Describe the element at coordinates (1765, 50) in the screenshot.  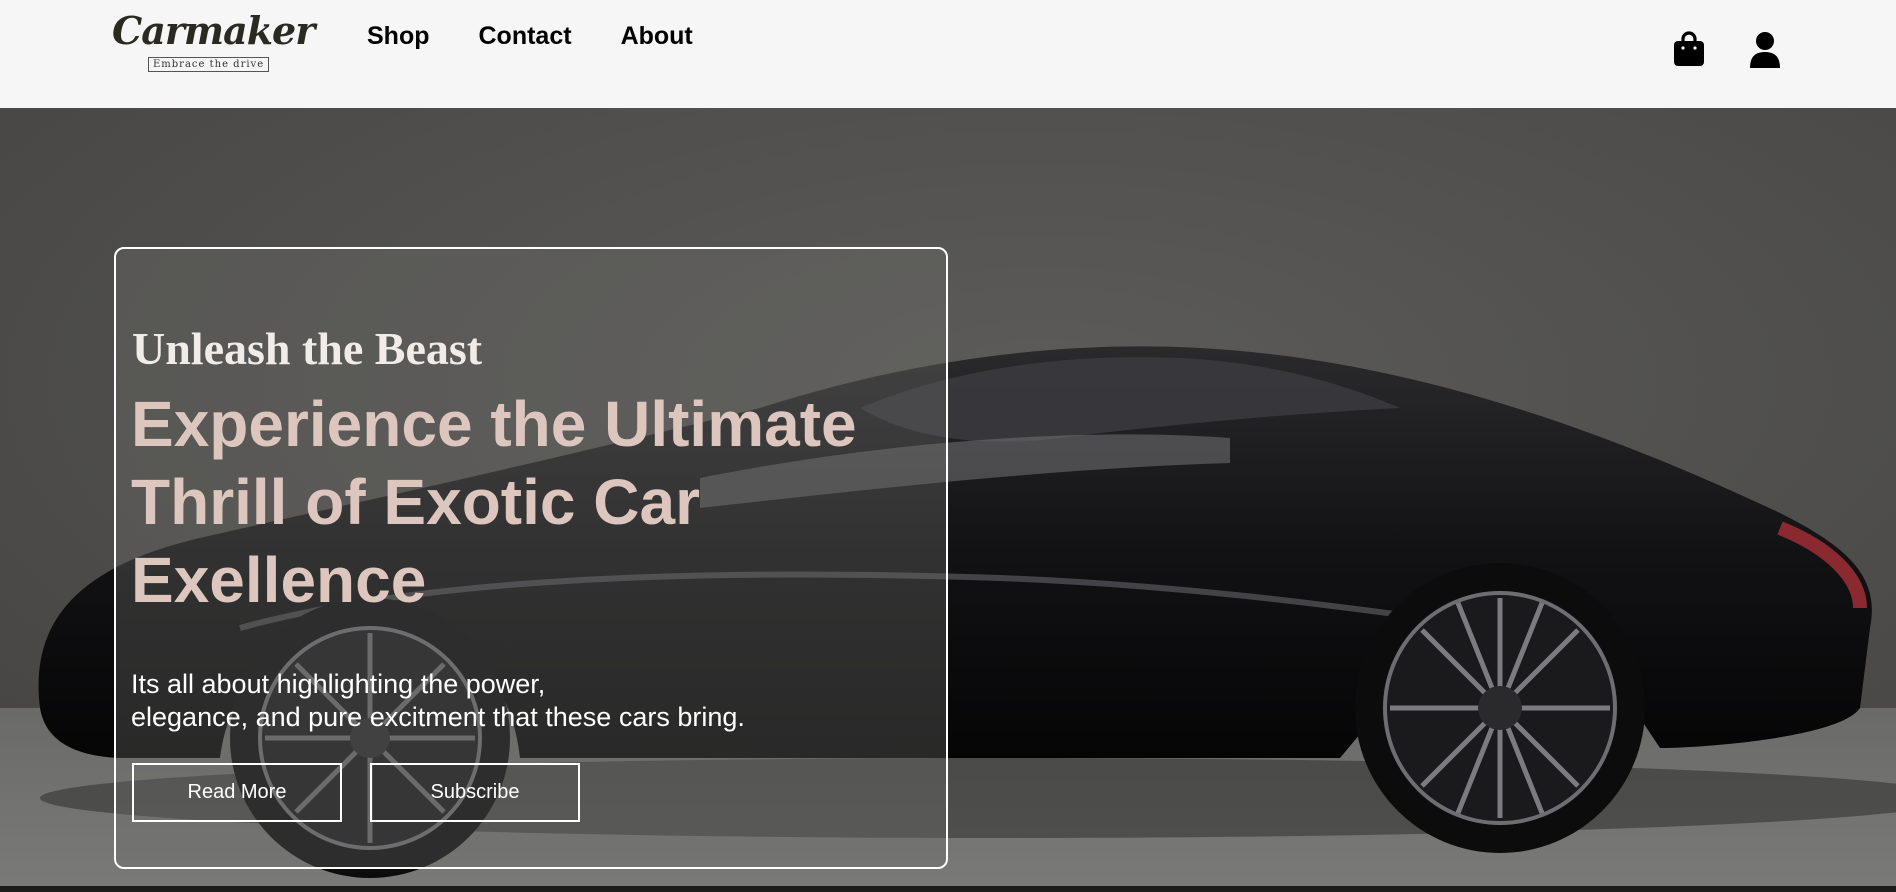
I see `user-icon` at that location.